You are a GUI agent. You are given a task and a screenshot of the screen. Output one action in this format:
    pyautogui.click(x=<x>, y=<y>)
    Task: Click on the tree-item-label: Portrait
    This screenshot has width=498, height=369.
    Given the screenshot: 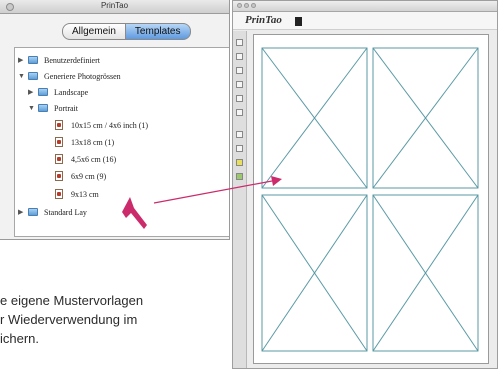 What is the action you would take?
    pyautogui.click(x=66, y=108)
    